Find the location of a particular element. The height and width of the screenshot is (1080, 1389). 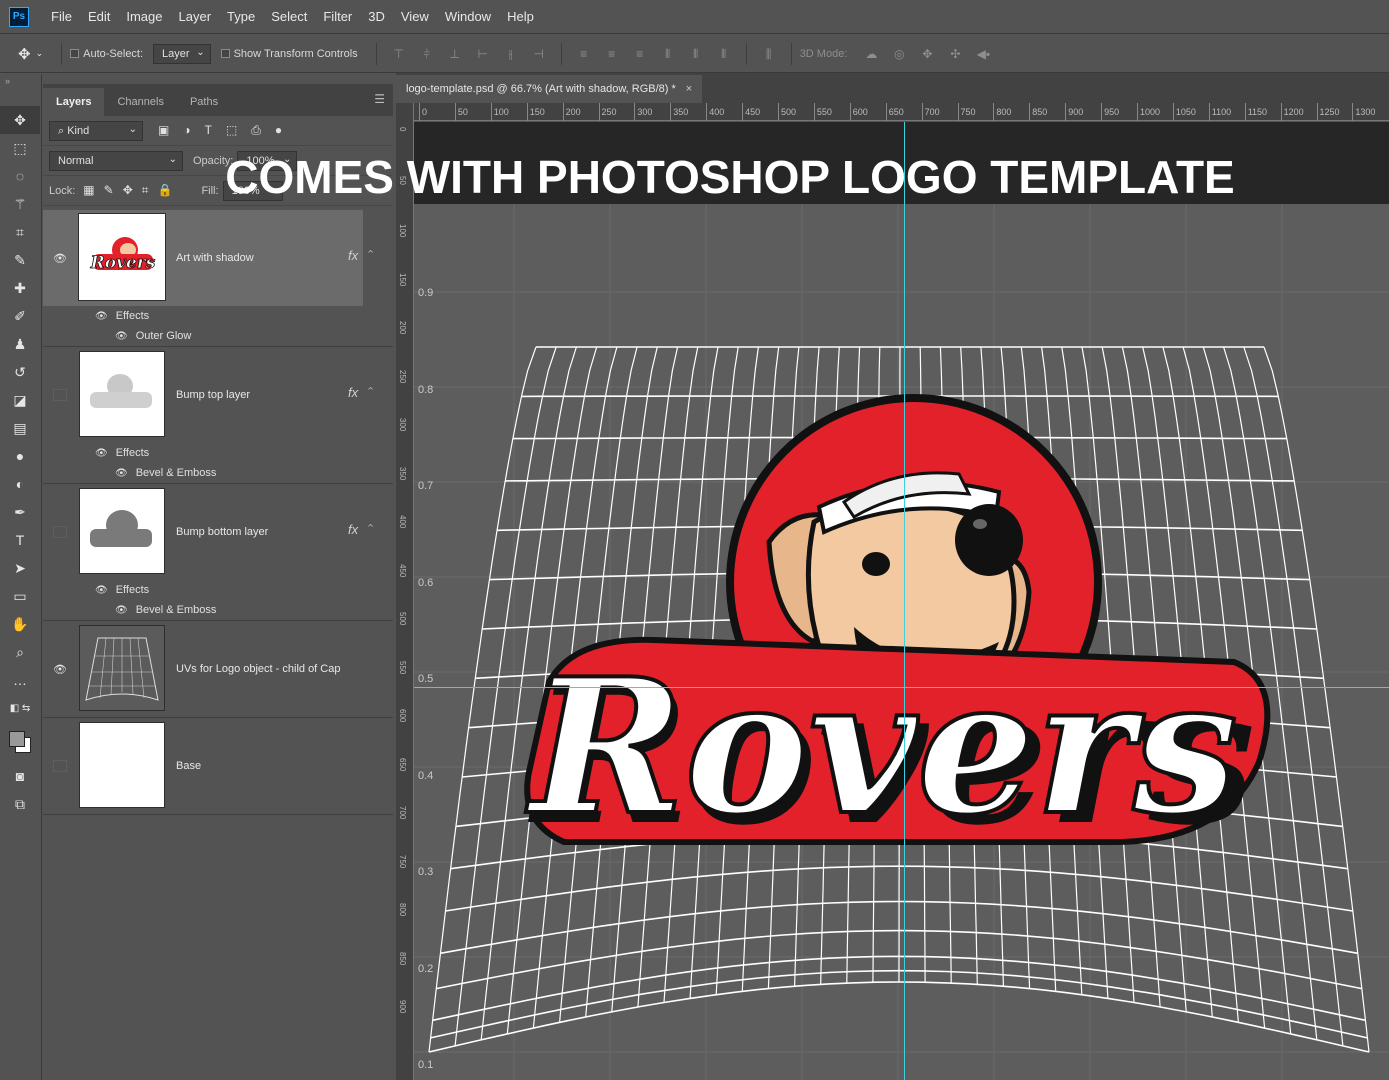

photoshop-logo-icon: Ps is located at coordinates (19, 16).